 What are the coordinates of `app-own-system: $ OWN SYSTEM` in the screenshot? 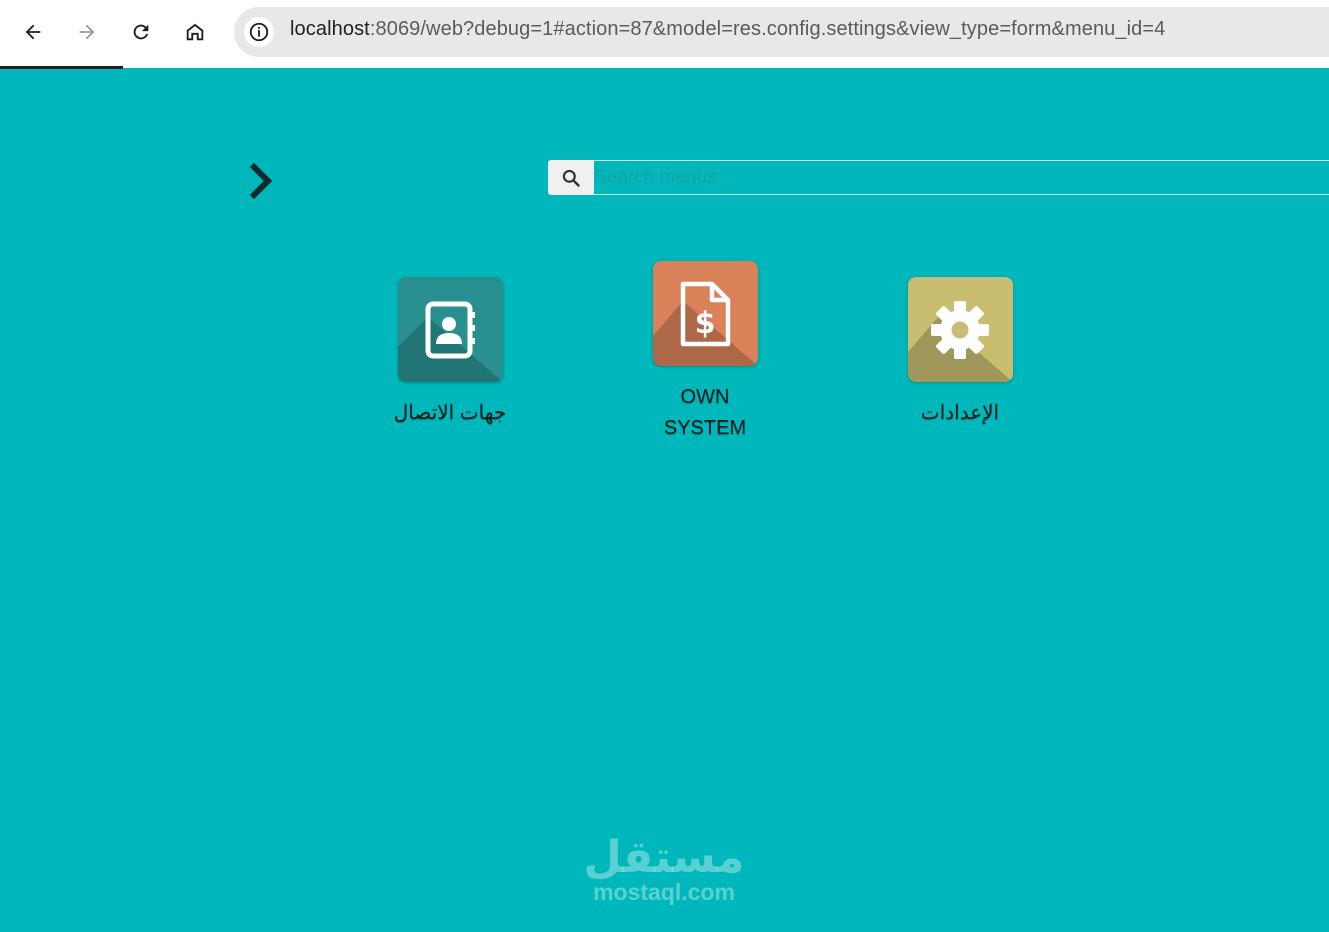 It's located at (705, 352).